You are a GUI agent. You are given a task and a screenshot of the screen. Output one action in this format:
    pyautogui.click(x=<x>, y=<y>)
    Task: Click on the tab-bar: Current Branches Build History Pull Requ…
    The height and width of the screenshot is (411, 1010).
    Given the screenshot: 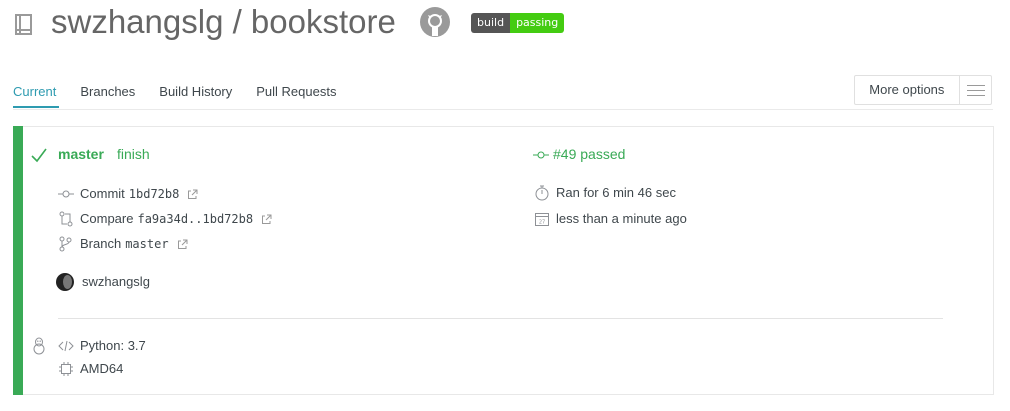 What is the action you would take?
    pyautogui.click(x=186, y=92)
    